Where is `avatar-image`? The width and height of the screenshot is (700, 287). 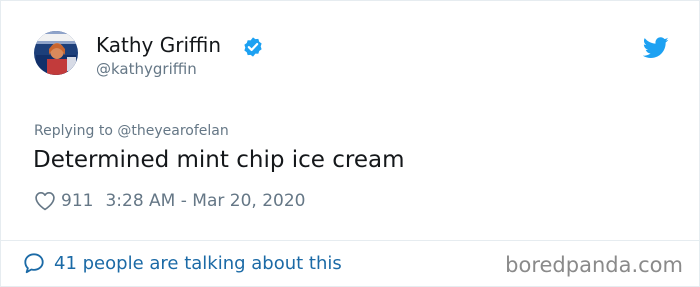
avatar-image is located at coordinates (56, 53).